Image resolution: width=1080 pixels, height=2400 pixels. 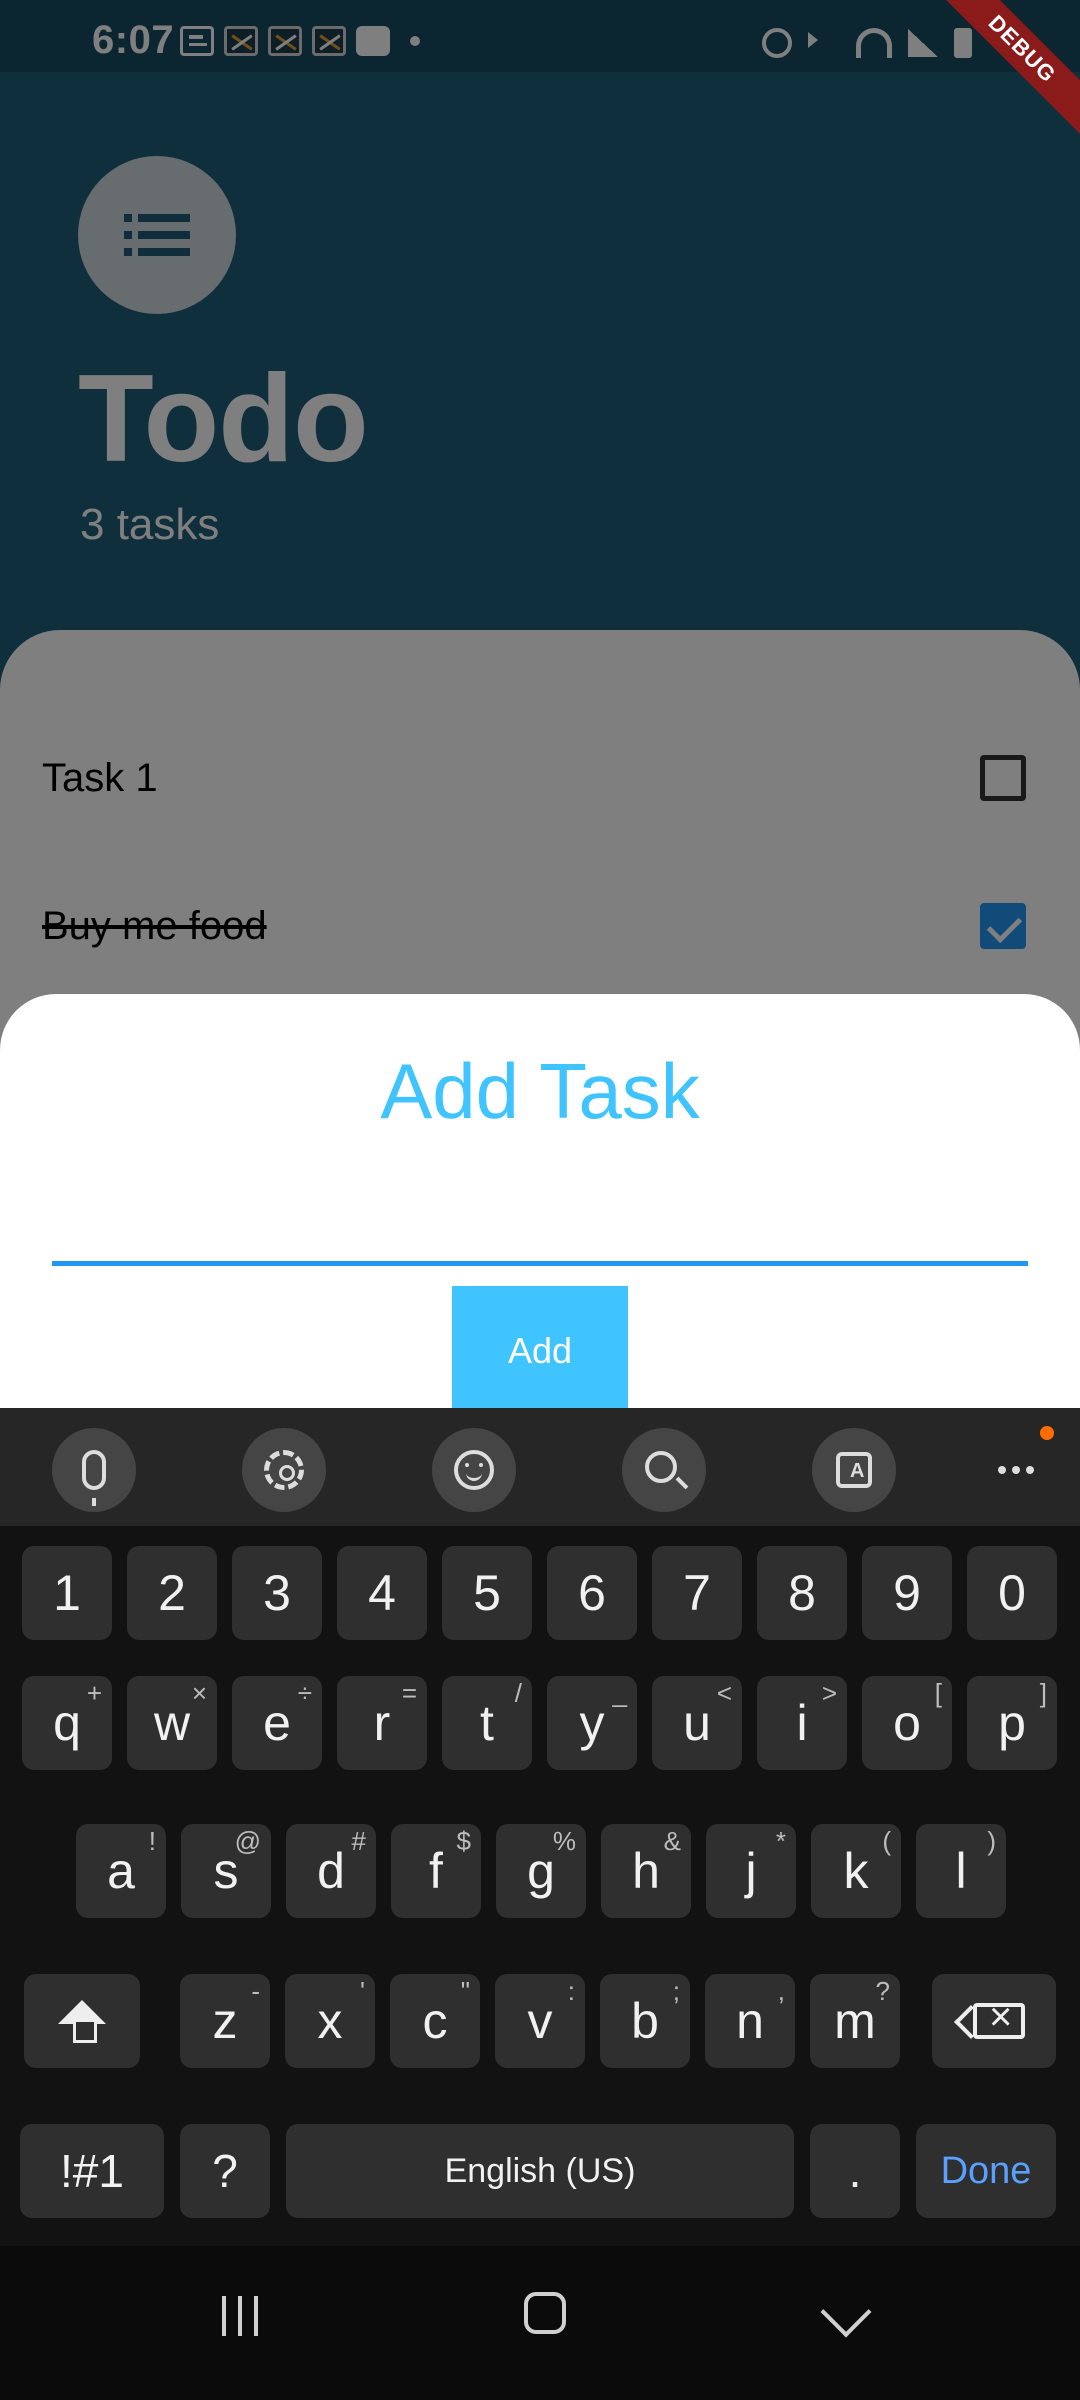 What do you see at coordinates (672, 1841) in the screenshot?
I see `key-secondary-label: &` at bounding box center [672, 1841].